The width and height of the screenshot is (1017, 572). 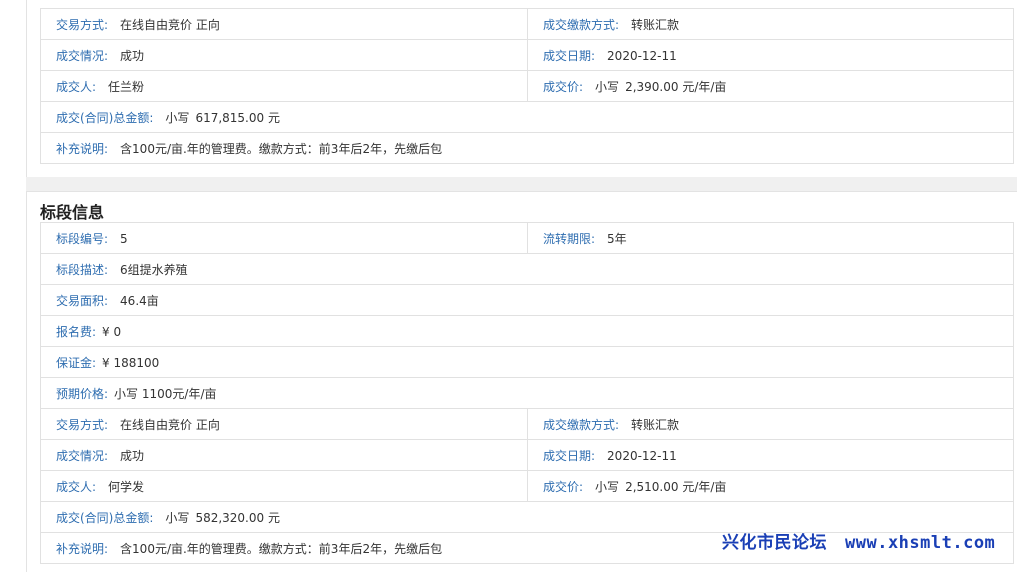 I want to click on area-cell: 交易面积: 46.4亩, so click(x=527, y=300).